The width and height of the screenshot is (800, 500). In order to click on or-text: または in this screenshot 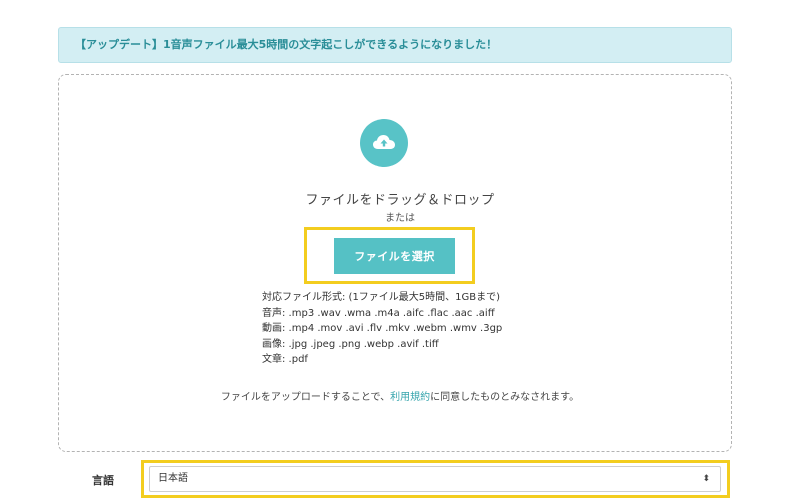, I will do `click(400, 218)`.